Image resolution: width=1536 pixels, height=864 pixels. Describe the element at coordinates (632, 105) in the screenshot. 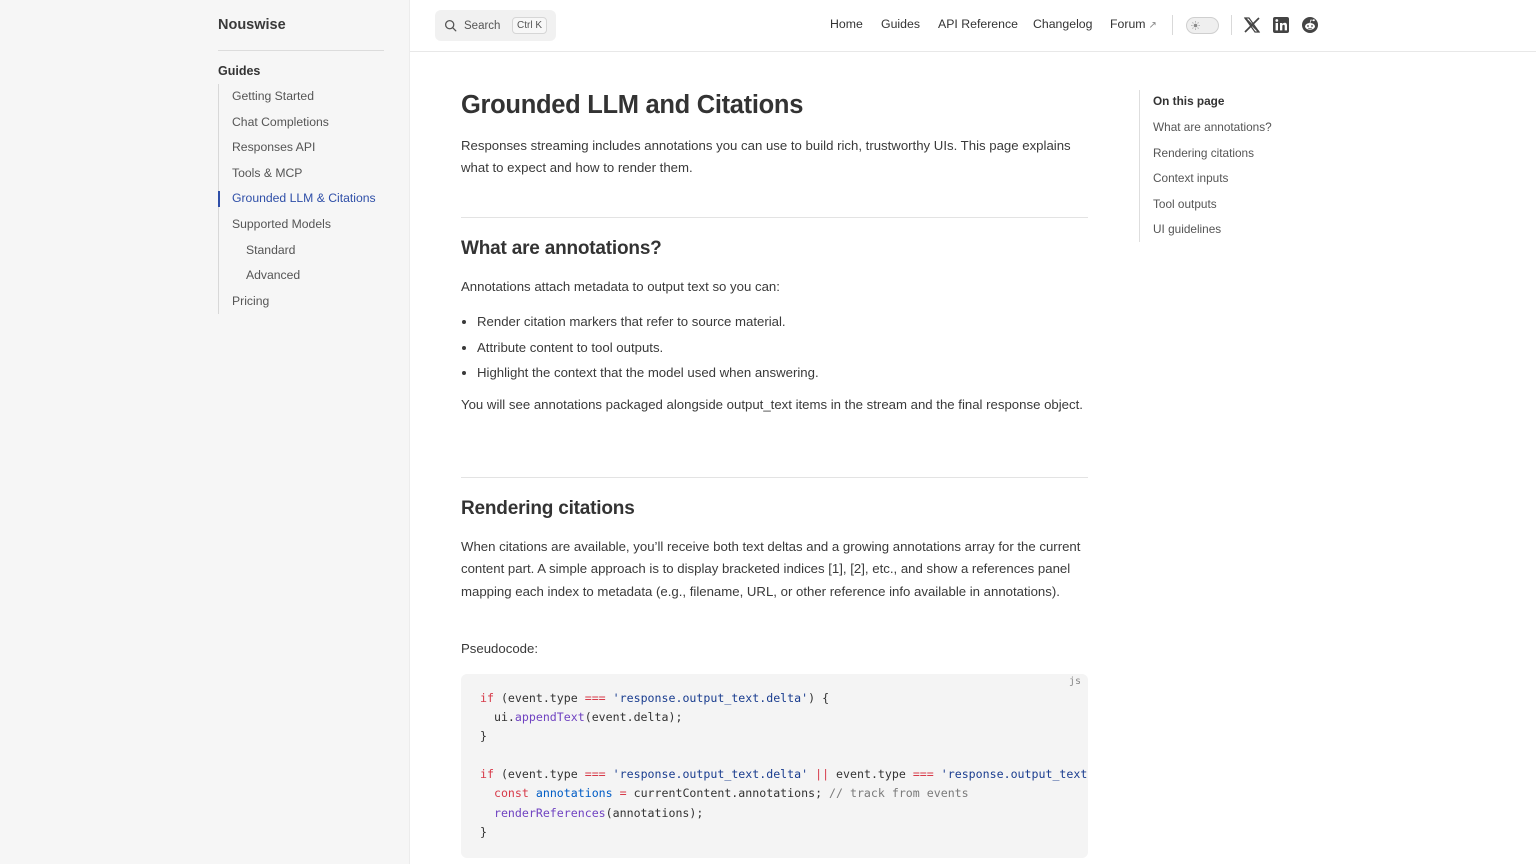

I see `page-title: Grounded LLM and Citations` at that location.